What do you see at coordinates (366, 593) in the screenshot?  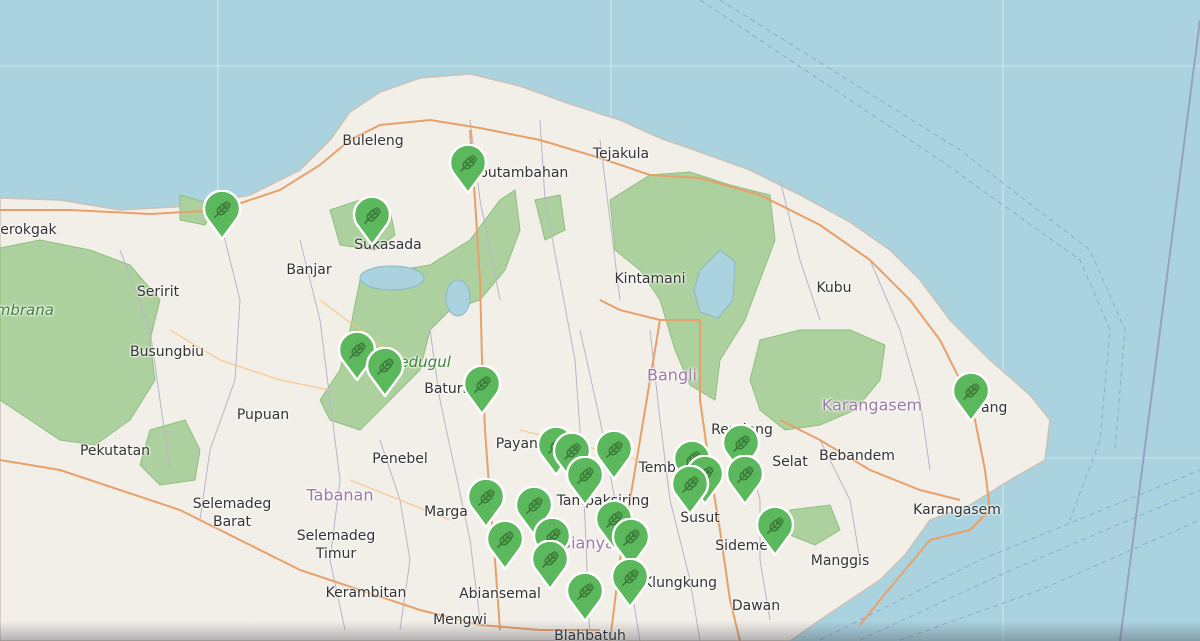 I see `place-kerambitan: Kerambitan` at bounding box center [366, 593].